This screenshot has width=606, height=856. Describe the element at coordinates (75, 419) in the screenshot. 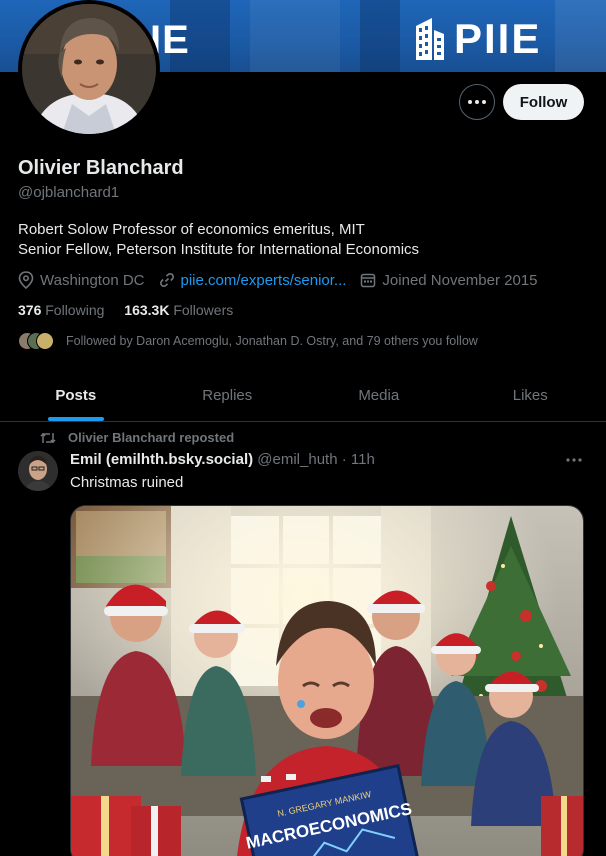

I see `active-tab-indicator` at that location.